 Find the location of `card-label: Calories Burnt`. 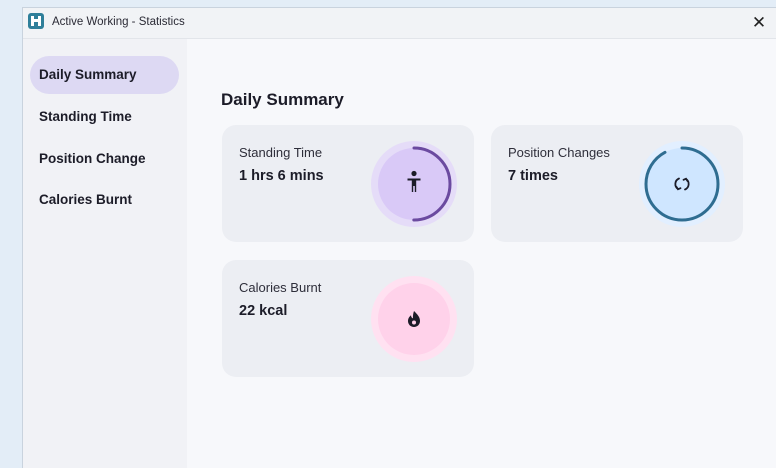

card-label: Calories Burnt is located at coordinates (280, 287).